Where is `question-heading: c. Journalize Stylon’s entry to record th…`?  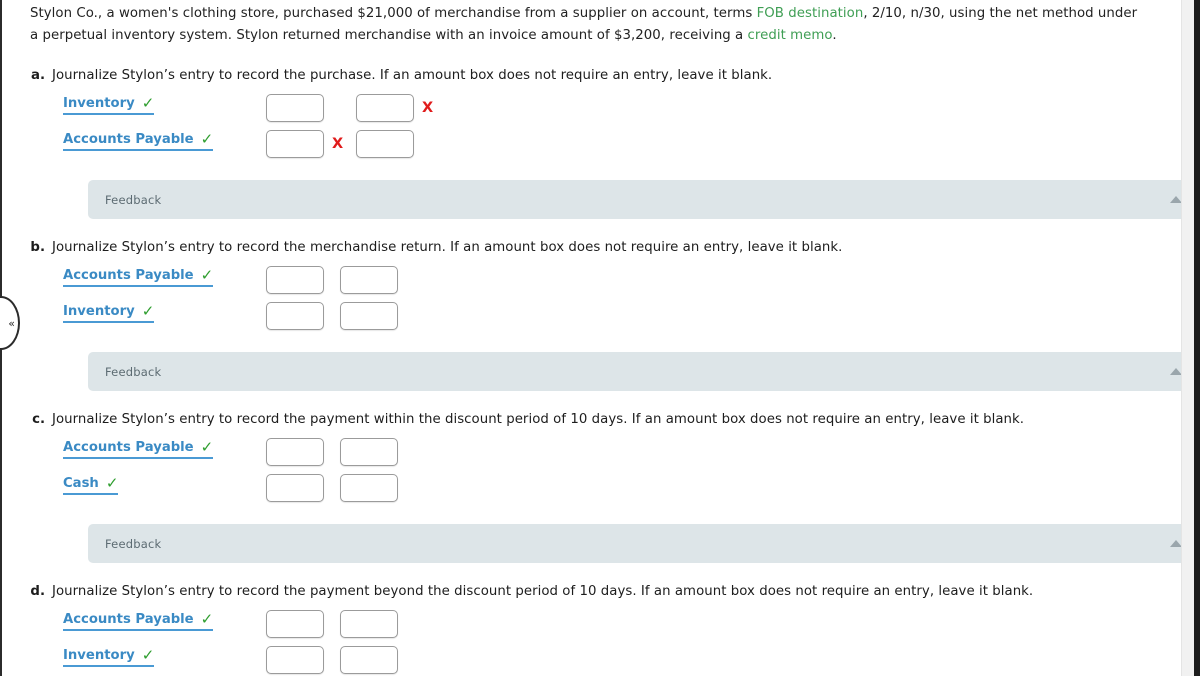
question-heading: c. Journalize Stylon’s entry to record th… is located at coordinates (604, 420).